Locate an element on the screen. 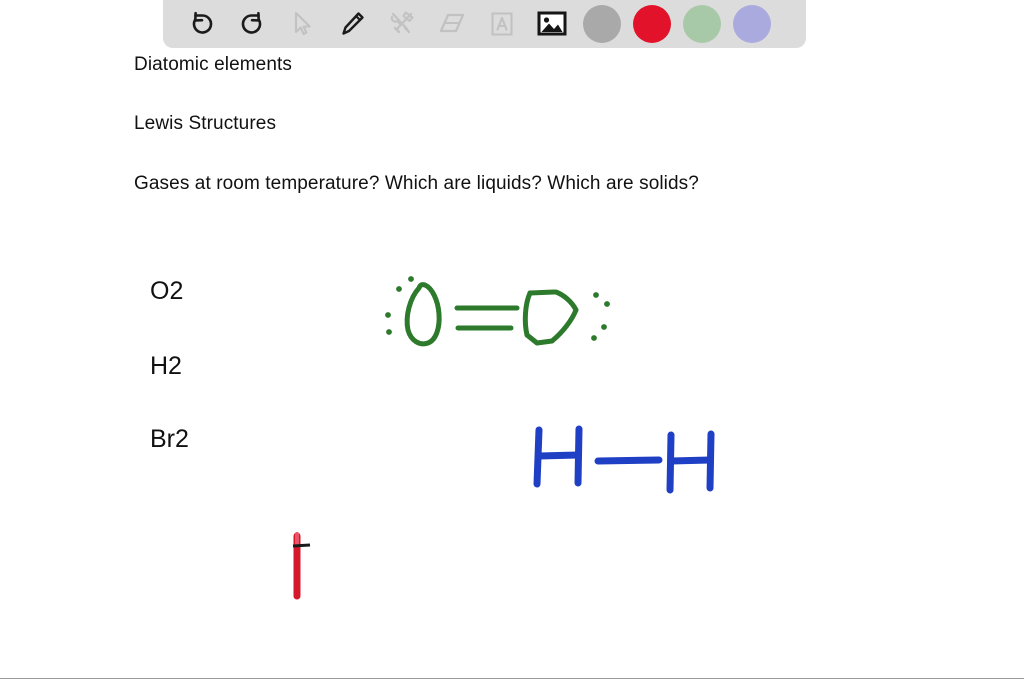 The image size is (1024, 684). eraser-icon is located at coordinates (452, 24).